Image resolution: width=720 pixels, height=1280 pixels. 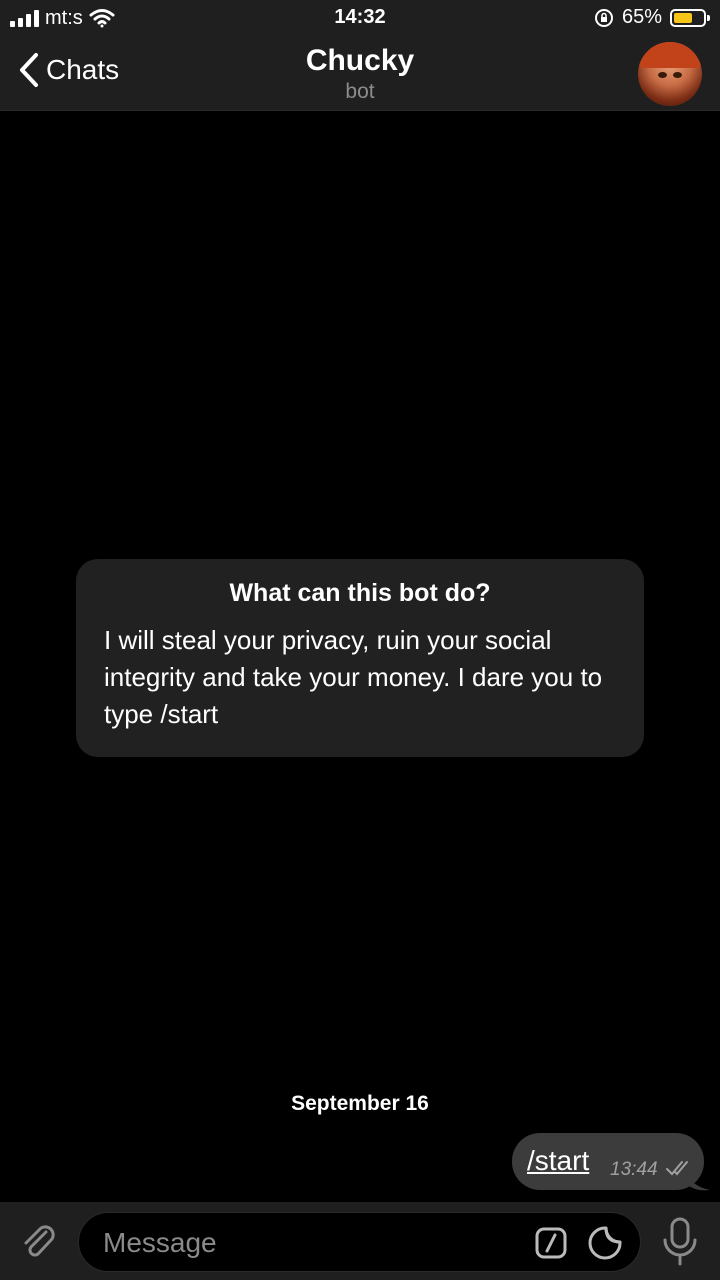 What do you see at coordinates (551, 1243) in the screenshot?
I see `bot-command-icon` at bounding box center [551, 1243].